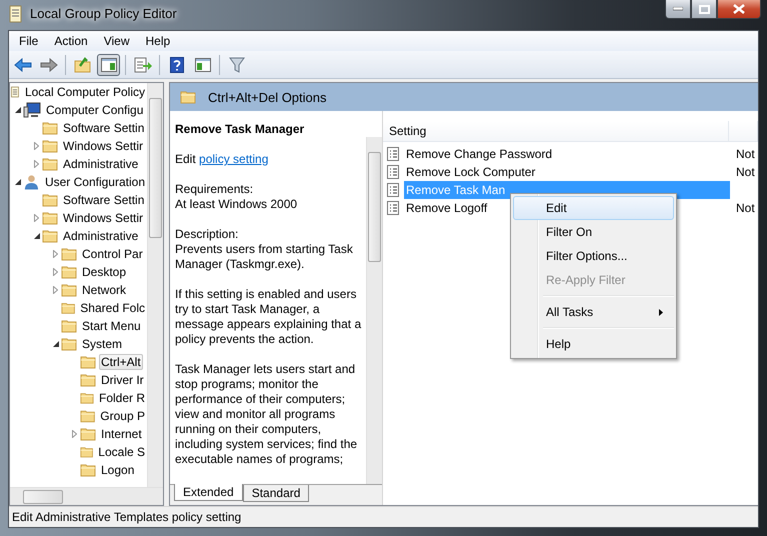  Describe the element at coordinates (567, 172) in the screenshot. I see `setting-row: Remove Lock Computer` at that location.